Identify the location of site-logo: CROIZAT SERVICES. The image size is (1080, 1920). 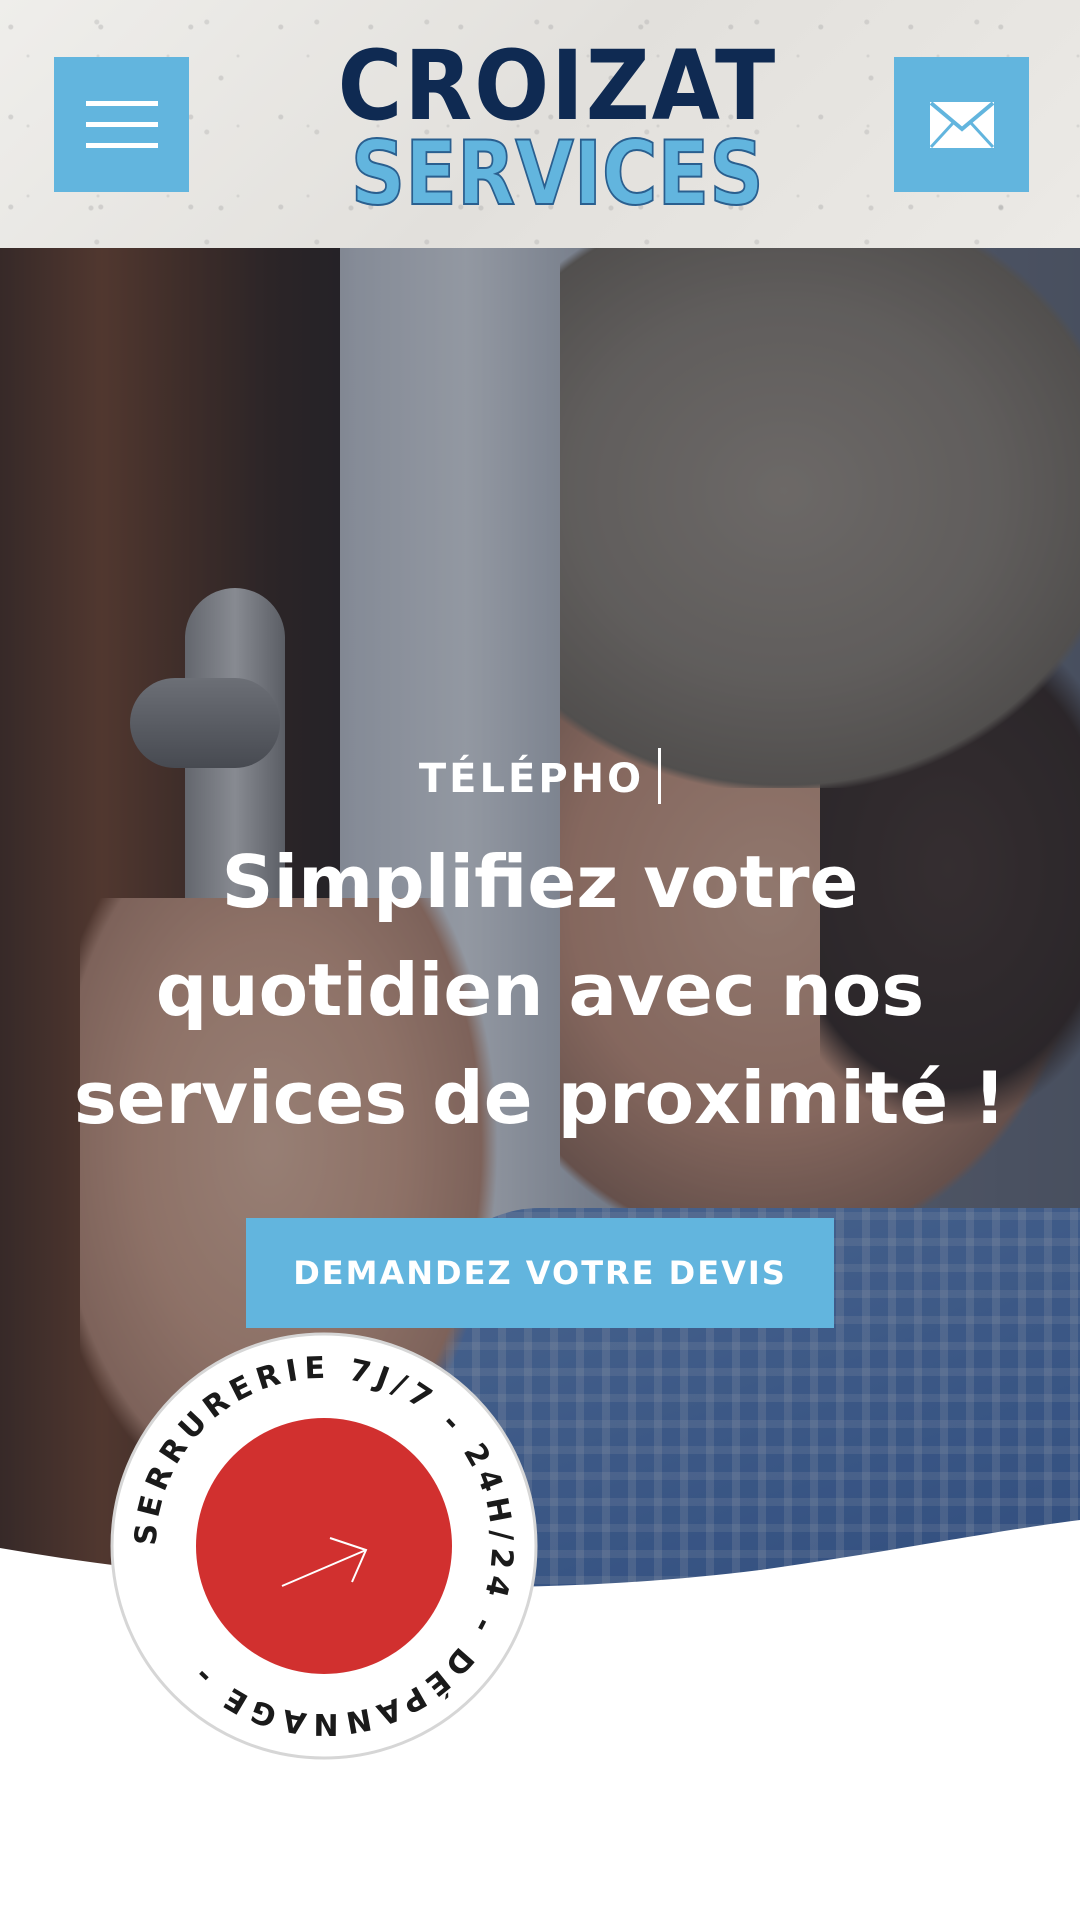
(549, 124).